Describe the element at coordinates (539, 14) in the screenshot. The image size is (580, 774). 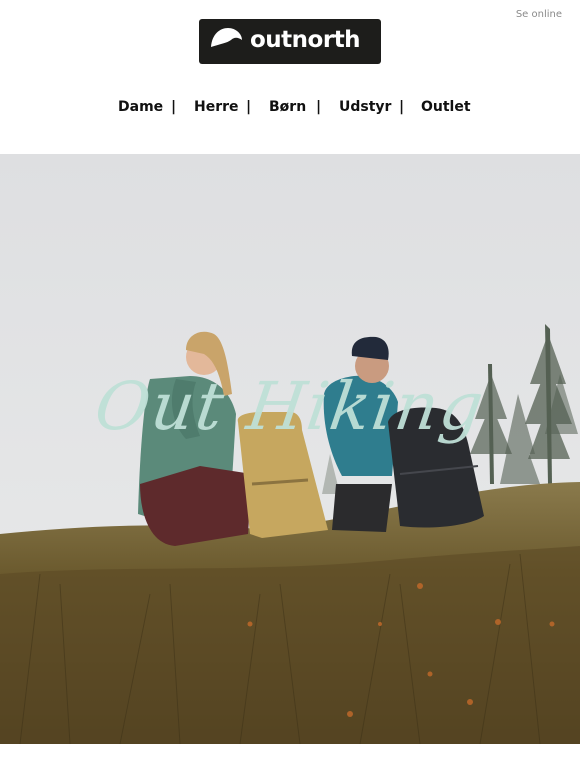
I see `view-online-link: Se online` at that location.